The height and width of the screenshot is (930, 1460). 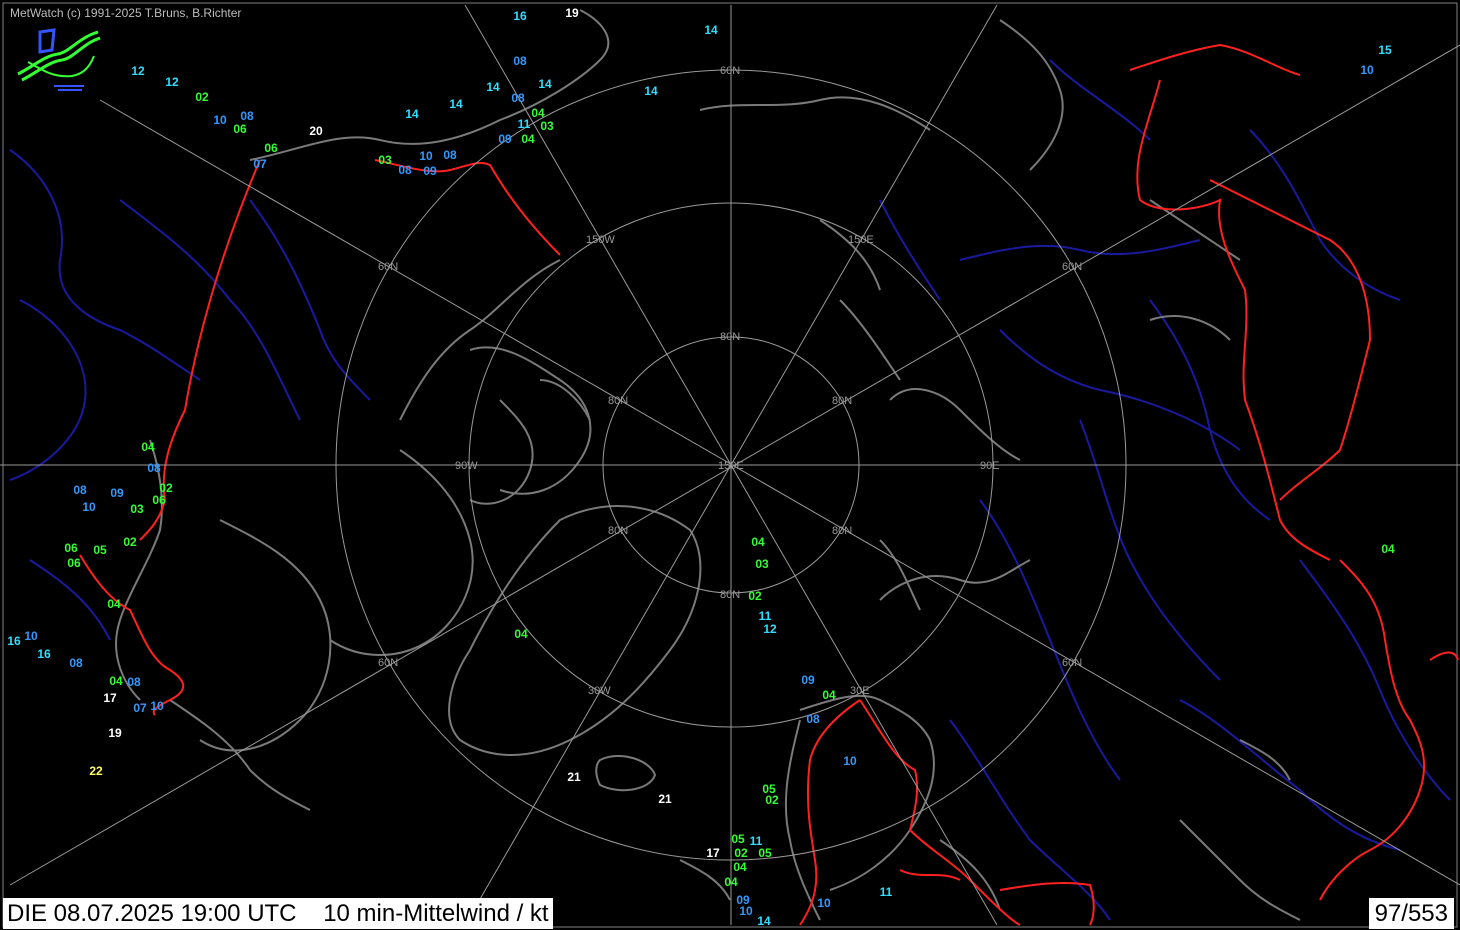 I want to click on grid-label-30w: 30W, so click(x=599, y=691).